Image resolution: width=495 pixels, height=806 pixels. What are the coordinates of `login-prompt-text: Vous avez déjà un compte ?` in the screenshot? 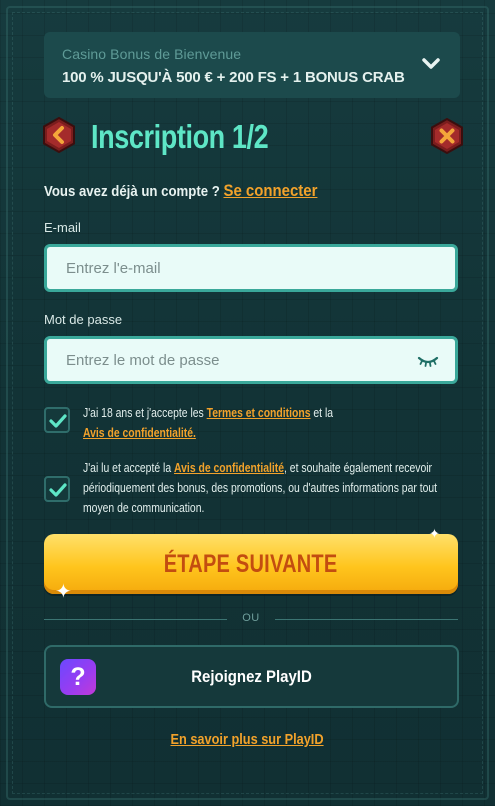 It's located at (132, 191).